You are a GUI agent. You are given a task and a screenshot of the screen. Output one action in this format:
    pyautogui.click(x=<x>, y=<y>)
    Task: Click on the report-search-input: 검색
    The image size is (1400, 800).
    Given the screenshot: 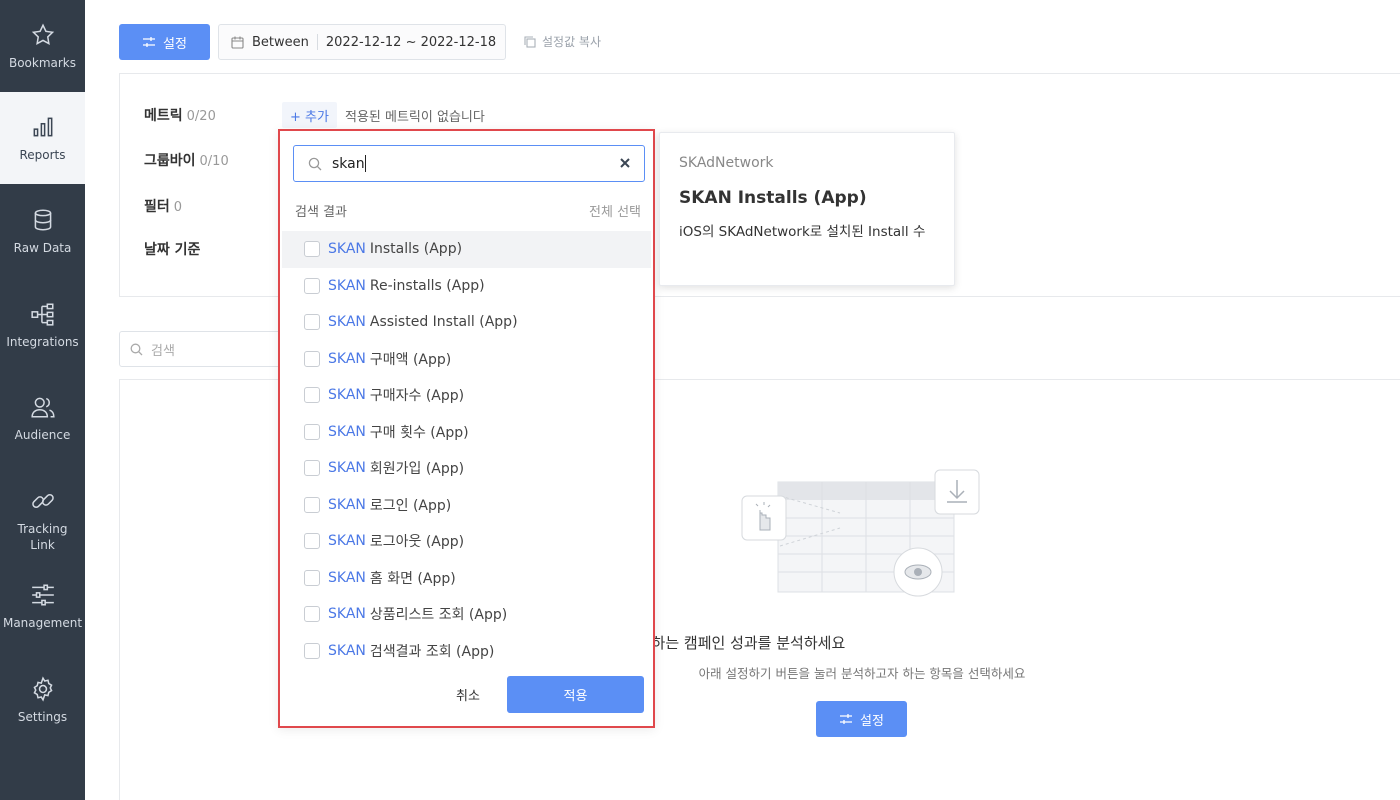 What is the action you would take?
    pyautogui.click(x=204, y=349)
    